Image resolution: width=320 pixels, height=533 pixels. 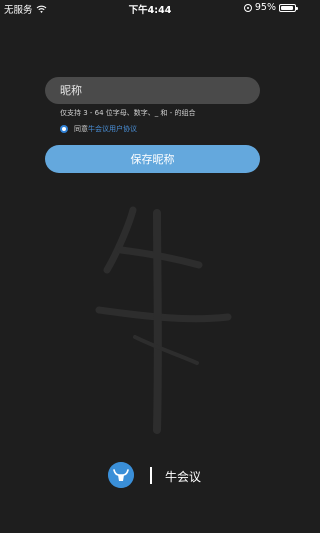 What do you see at coordinates (183, 477) in the screenshot?
I see `brand-name: 牛会议` at bounding box center [183, 477].